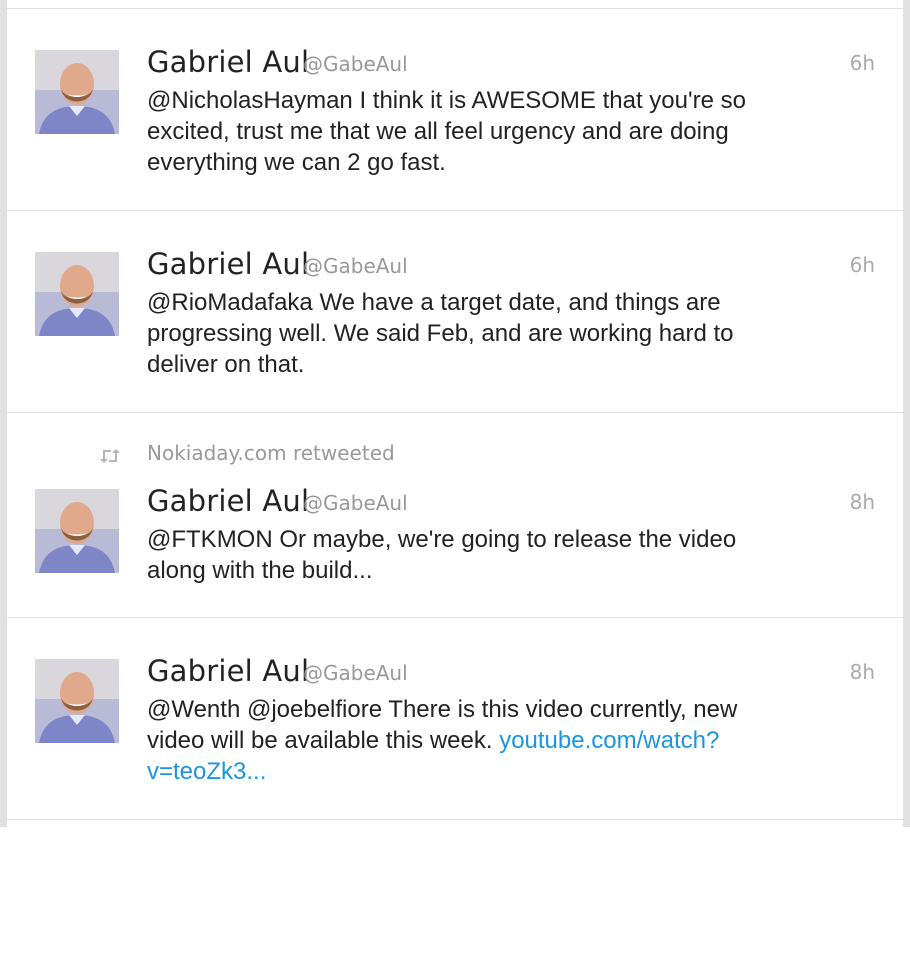  I want to click on retweet-icon, so click(110, 456).